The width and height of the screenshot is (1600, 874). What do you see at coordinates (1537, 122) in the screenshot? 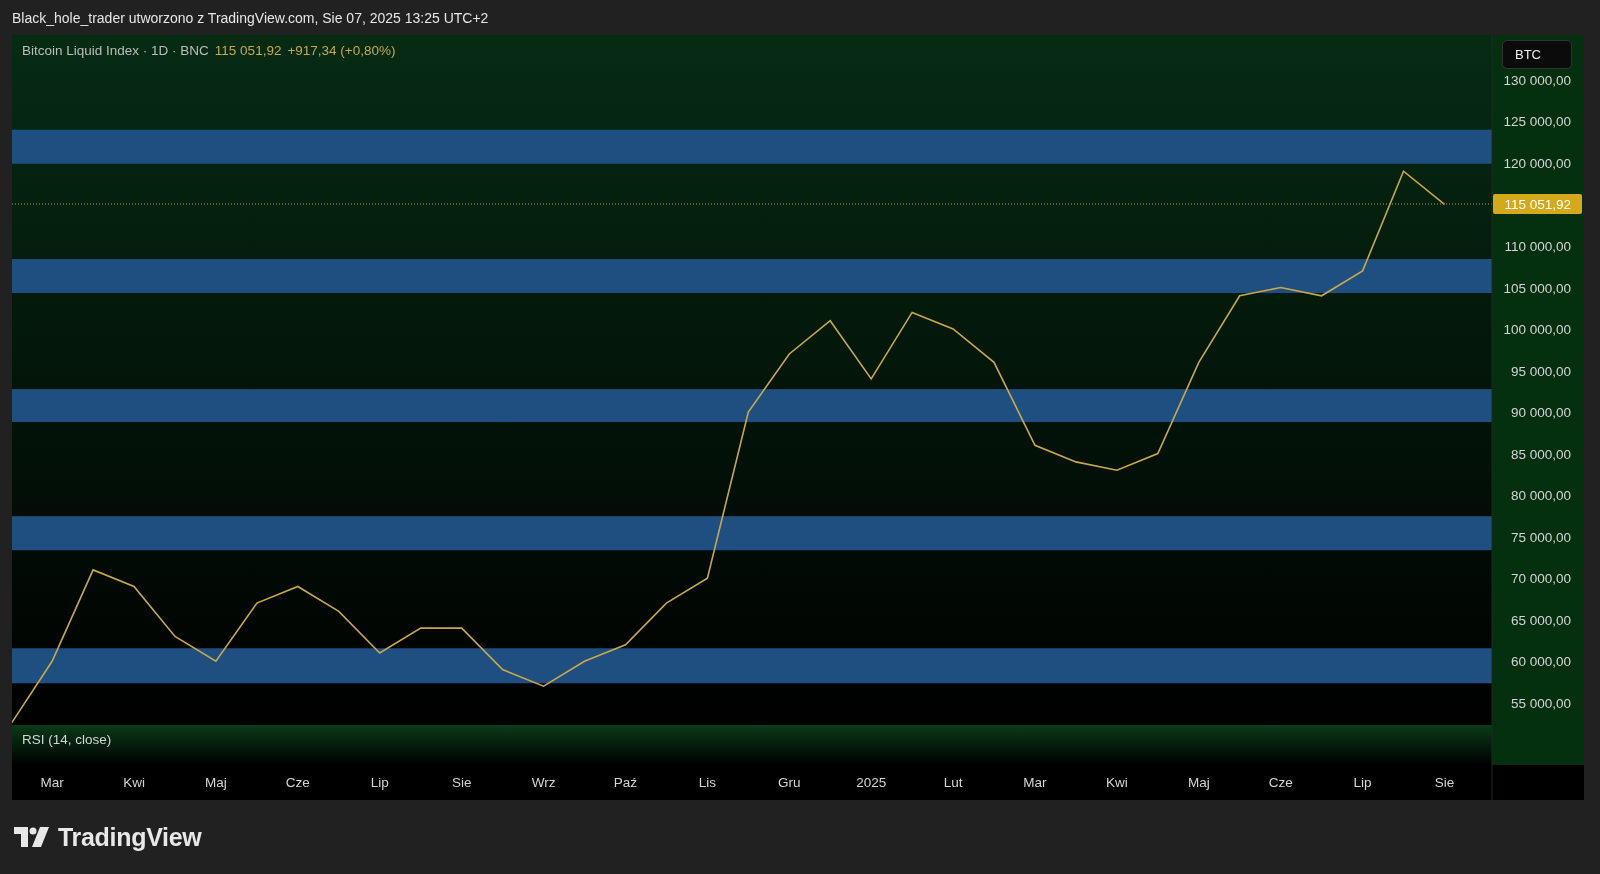
I see `axis-label: 125 000,00` at bounding box center [1537, 122].